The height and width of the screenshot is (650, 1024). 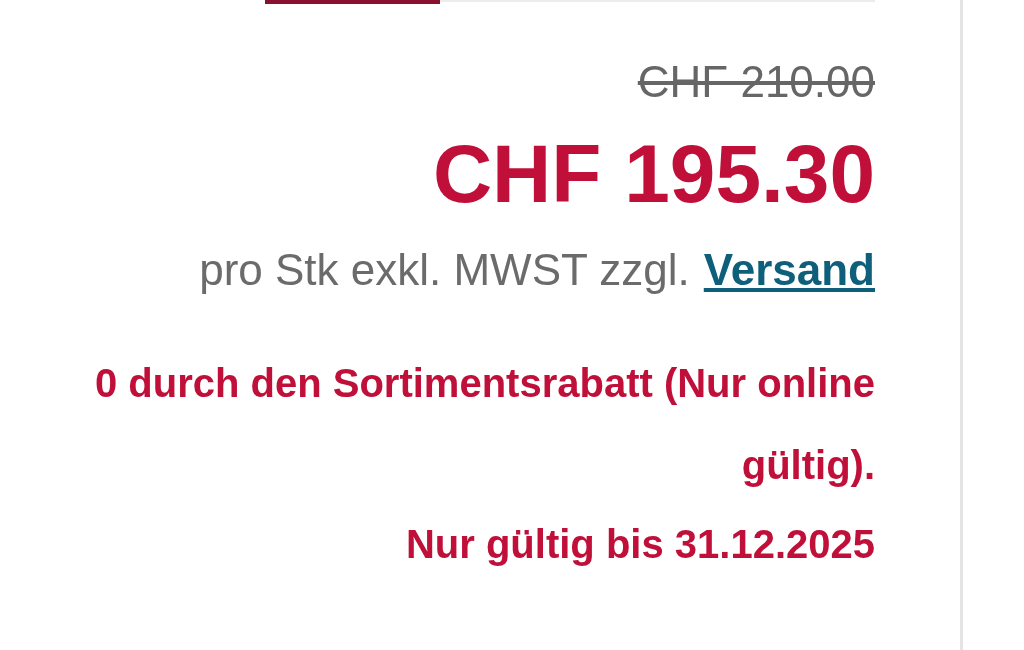 I want to click on price-note: pro Stk exkl. MWST zzgl., so click(x=444, y=270).